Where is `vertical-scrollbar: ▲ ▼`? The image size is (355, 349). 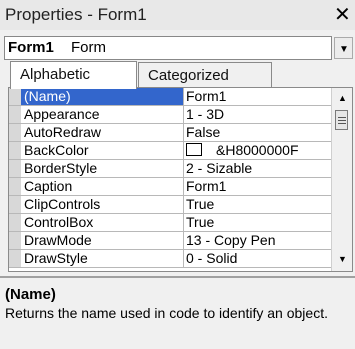 vertical-scrollbar: ▲ ▼ is located at coordinates (341, 179).